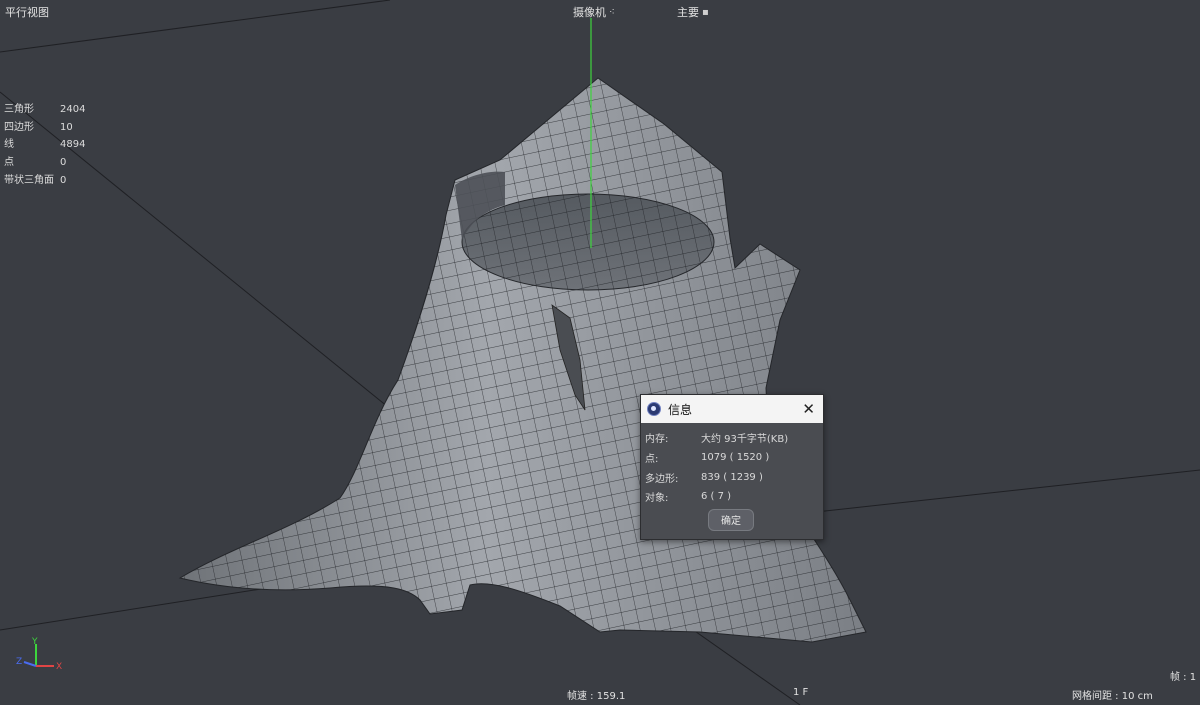  What do you see at coordinates (1183, 677) in the screenshot?
I see `frame-counter: 帧 : 1` at bounding box center [1183, 677].